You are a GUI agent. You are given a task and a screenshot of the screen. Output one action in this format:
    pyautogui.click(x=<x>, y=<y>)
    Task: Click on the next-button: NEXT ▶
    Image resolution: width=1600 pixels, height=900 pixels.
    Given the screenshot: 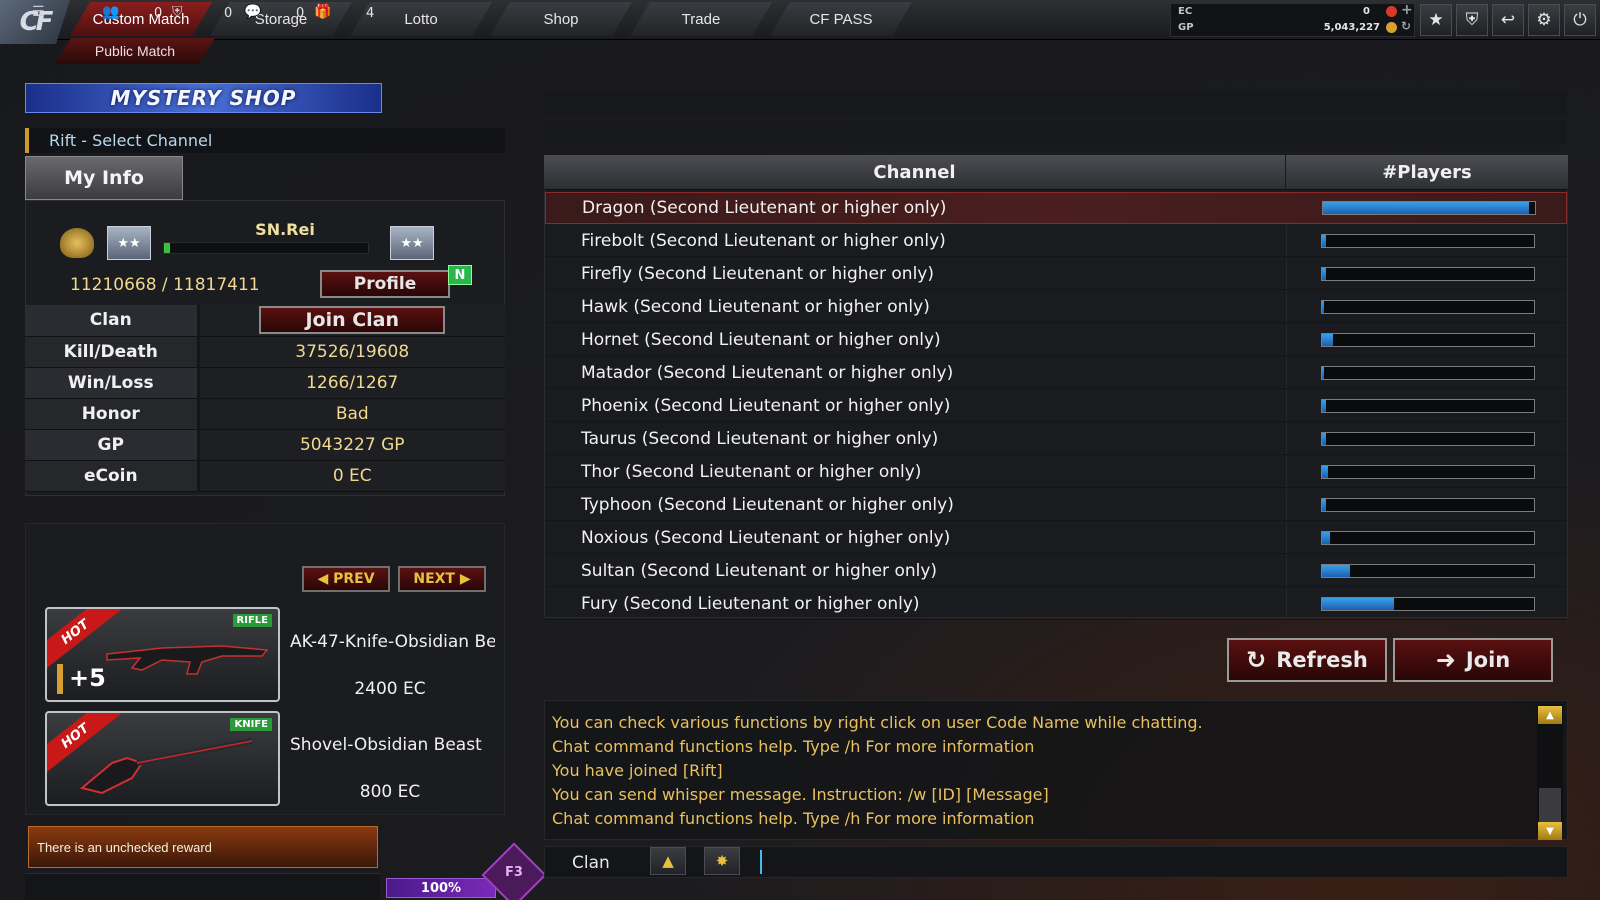 What is the action you would take?
    pyautogui.click(x=442, y=579)
    